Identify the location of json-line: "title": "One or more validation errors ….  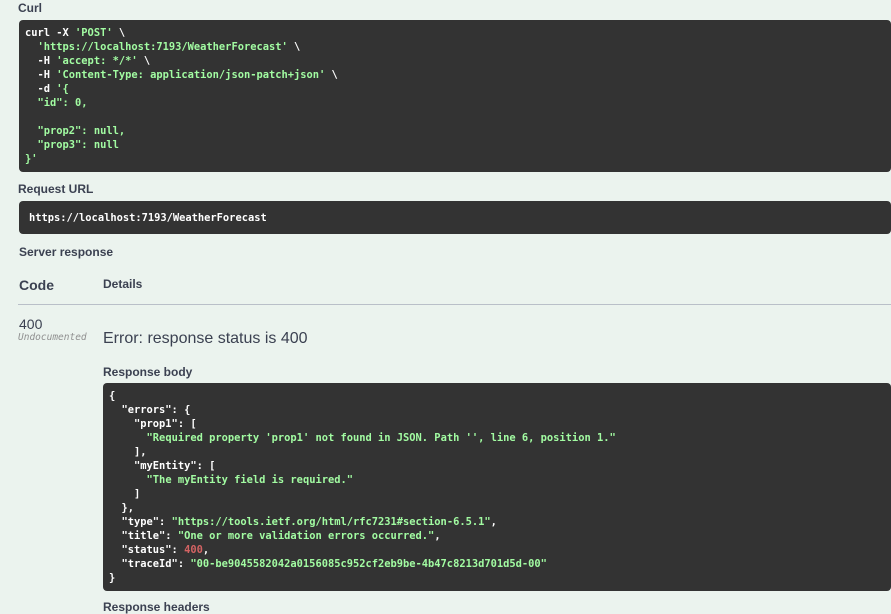
(500, 536).